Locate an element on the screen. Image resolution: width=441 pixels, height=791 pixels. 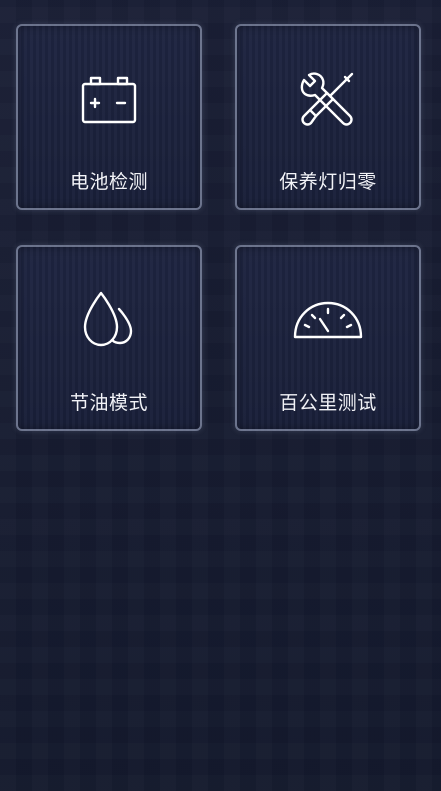
fuel-saving-mode-button: 节油模式 is located at coordinates (109, 338).